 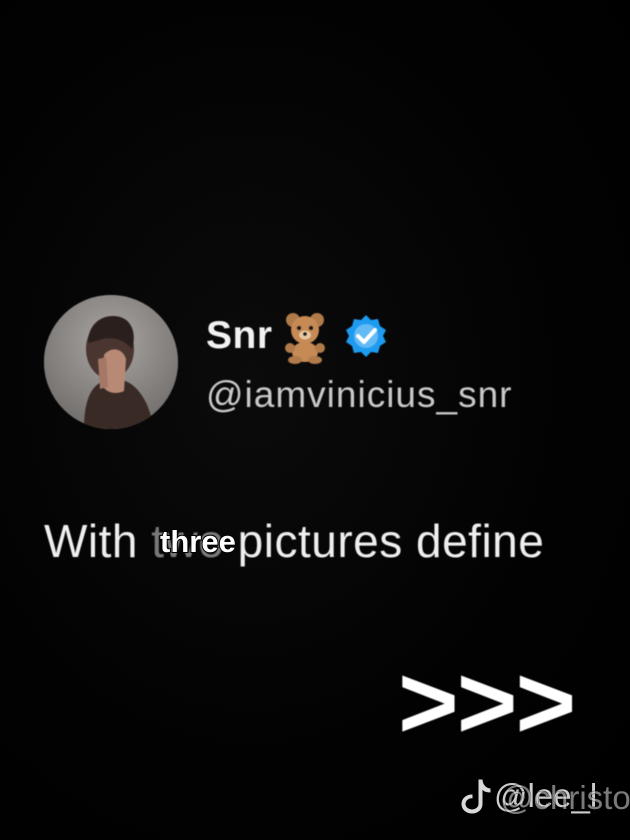 I want to click on tweet-header: Snr @iamvinicius_snr, so click(x=278, y=362).